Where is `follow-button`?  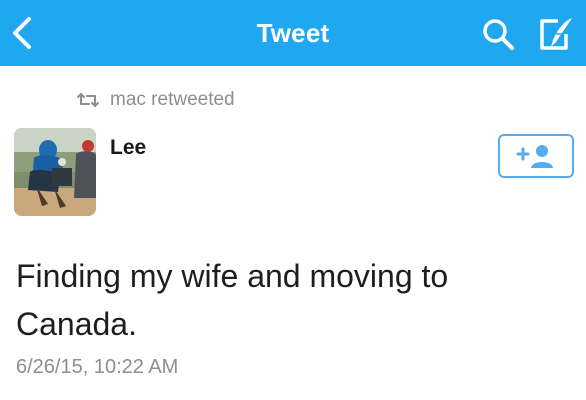
follow-button is located at coordinates (536, 156).